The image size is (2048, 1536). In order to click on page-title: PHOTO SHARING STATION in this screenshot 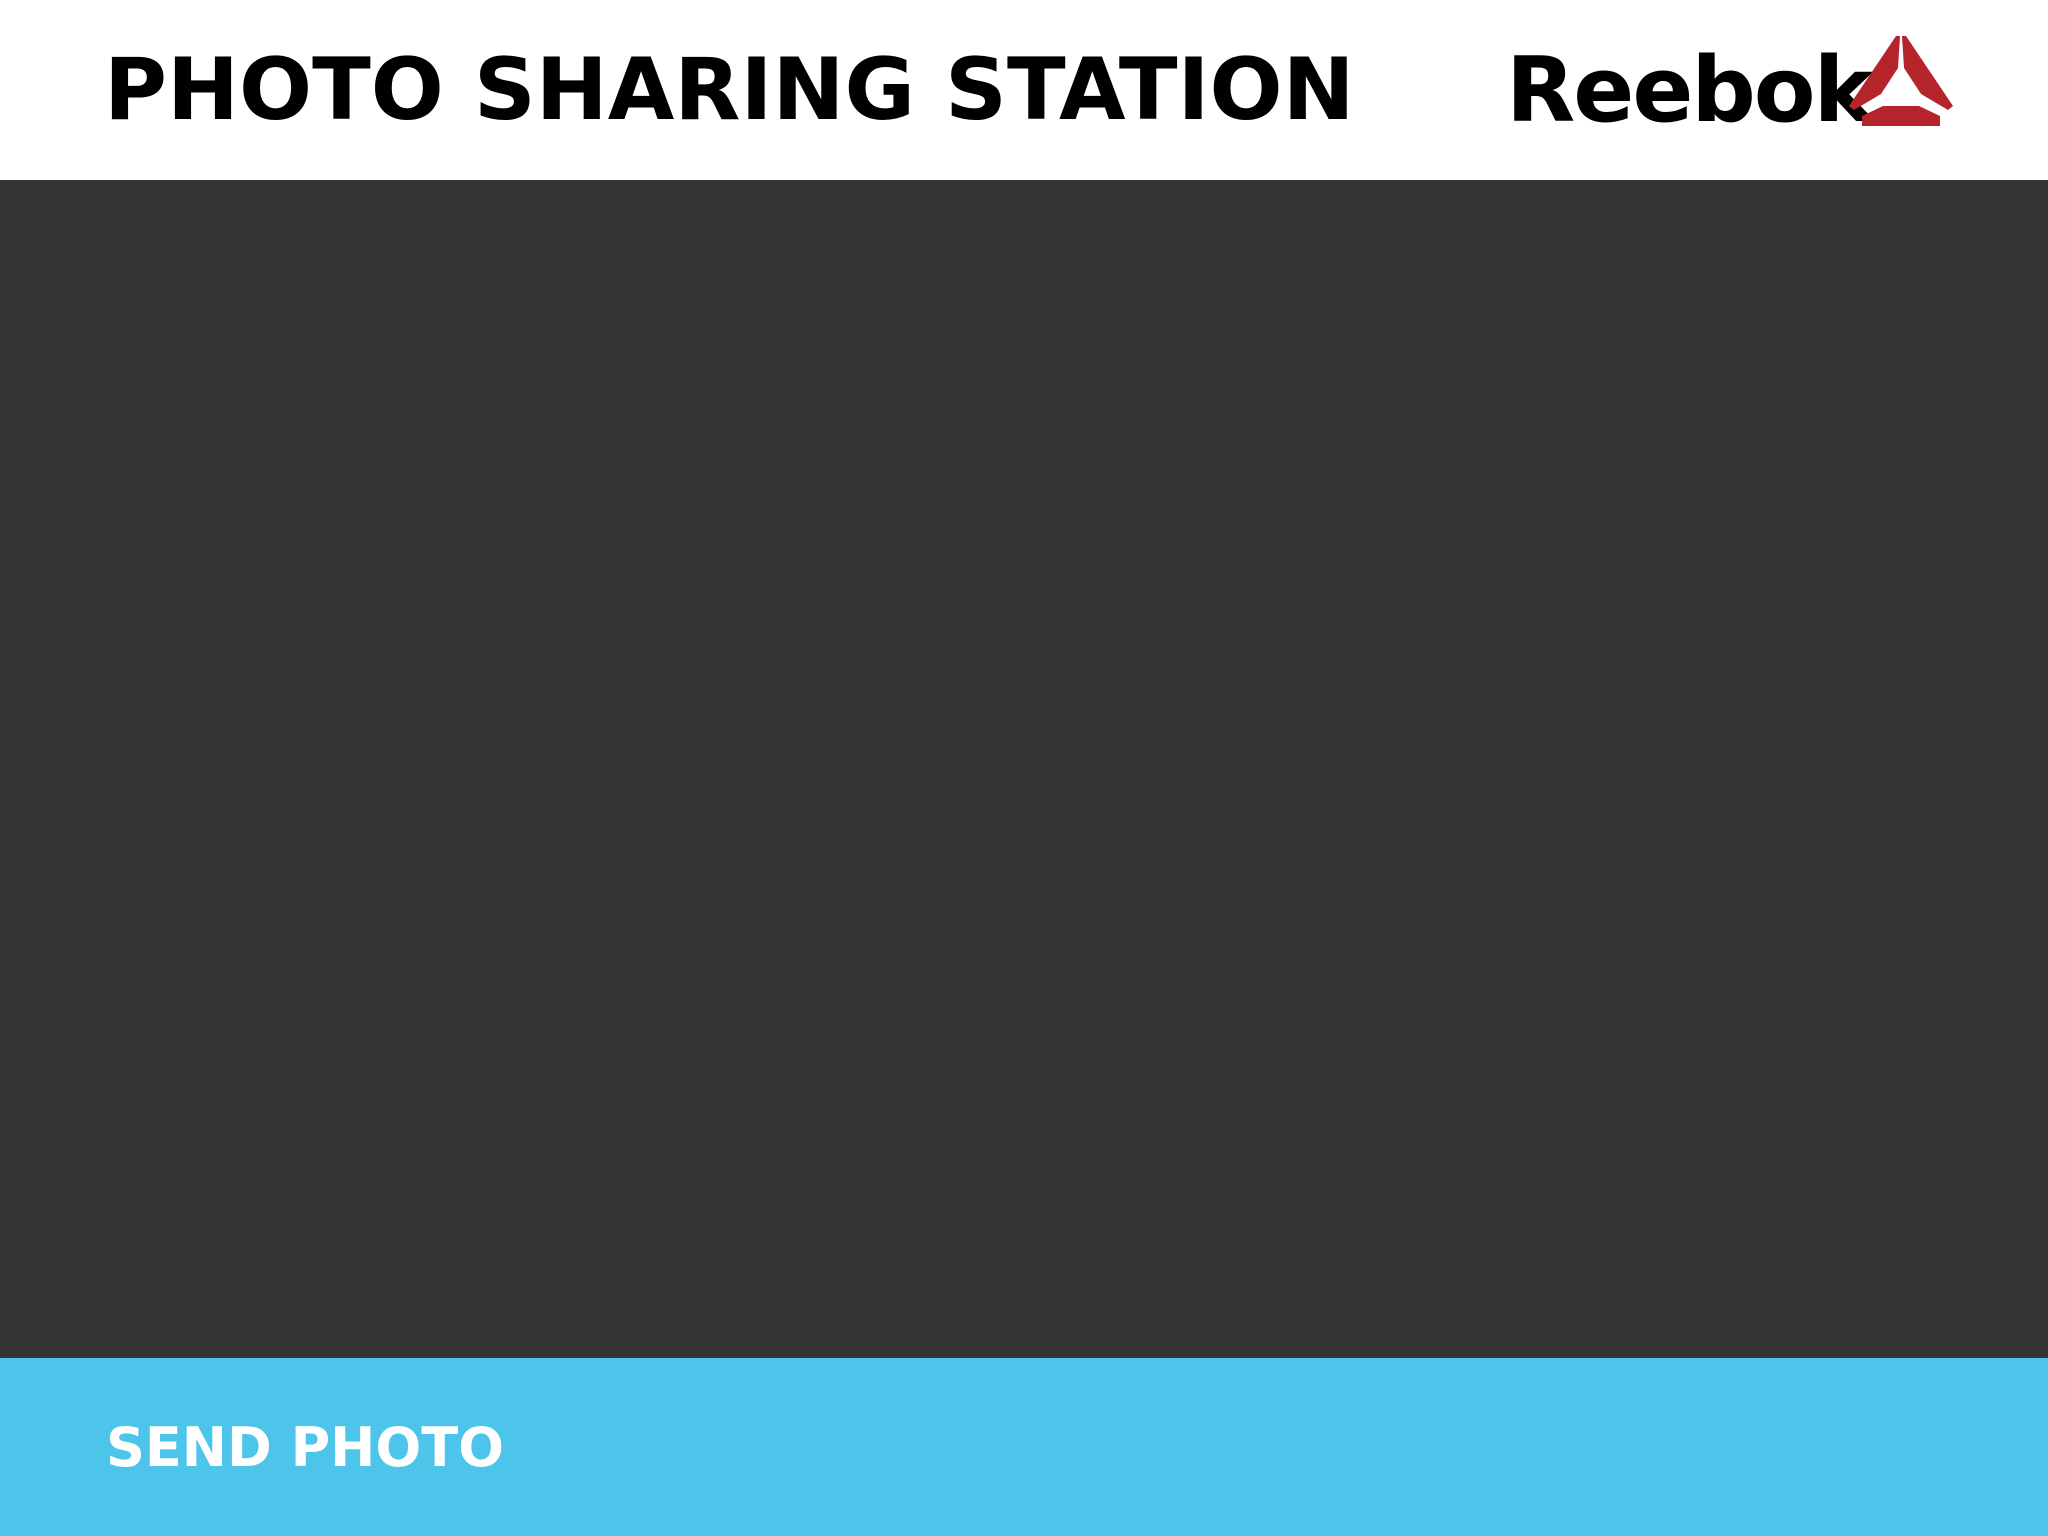, I will do `click(729, 90)`.